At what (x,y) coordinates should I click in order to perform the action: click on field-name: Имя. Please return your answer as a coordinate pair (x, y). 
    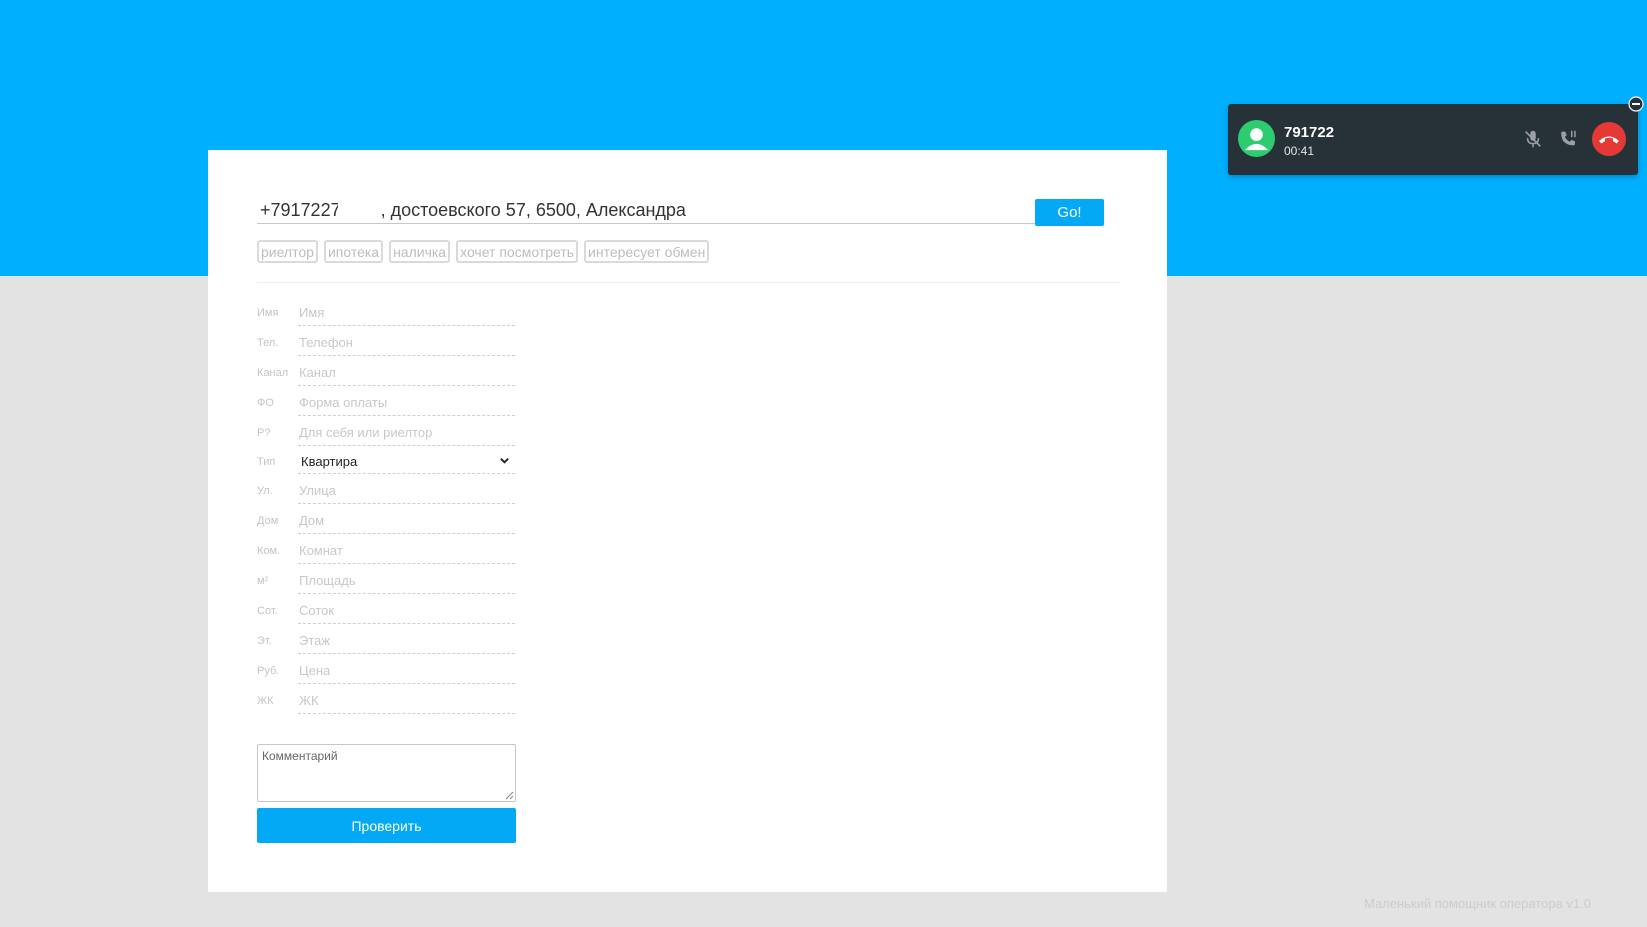
    Looking at the image, I should click on (387, 313).